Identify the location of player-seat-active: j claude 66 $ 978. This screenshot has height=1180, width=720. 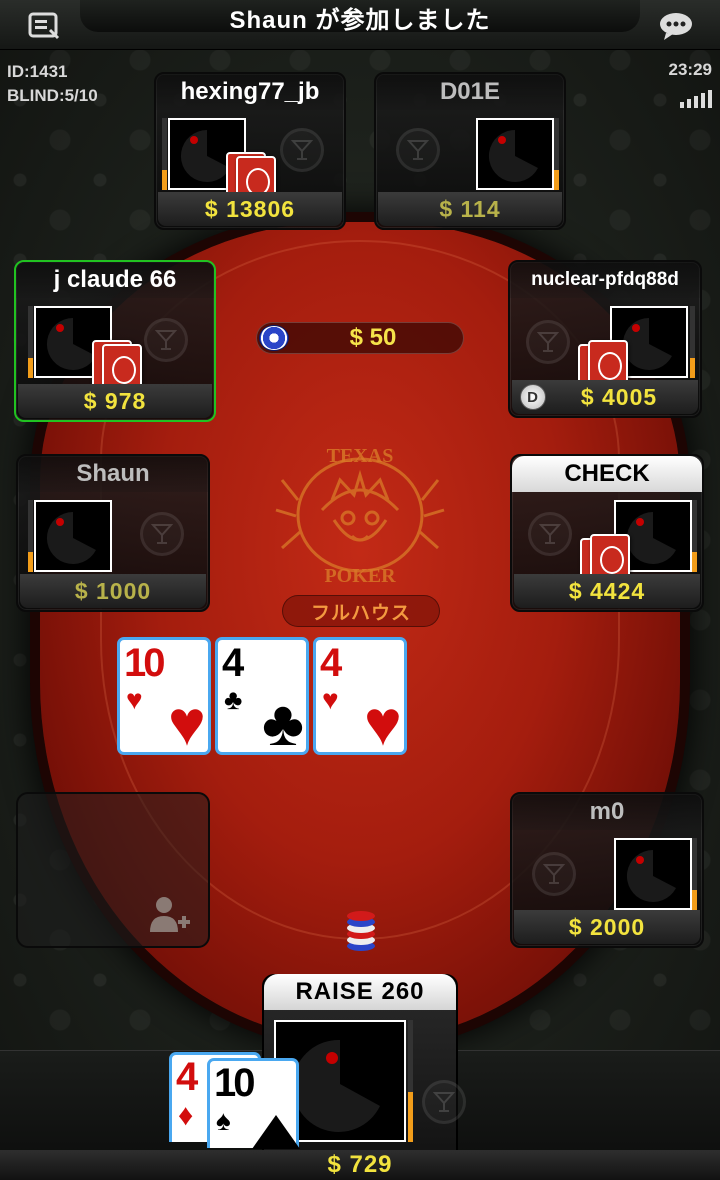
(115, 341).